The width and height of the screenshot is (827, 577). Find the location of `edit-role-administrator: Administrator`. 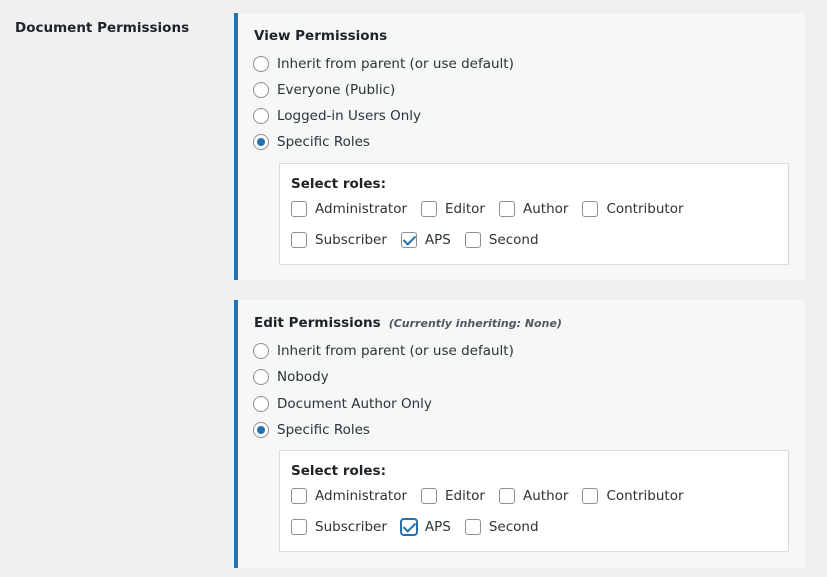

edit-role-administrator: Administrator is located at coordinates (349, 496).